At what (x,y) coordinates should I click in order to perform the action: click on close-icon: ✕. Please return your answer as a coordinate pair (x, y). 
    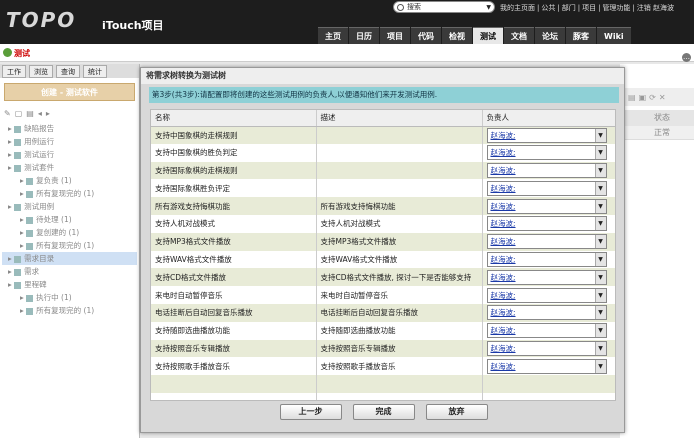
    Looking at the image, I should click on (662, 97).